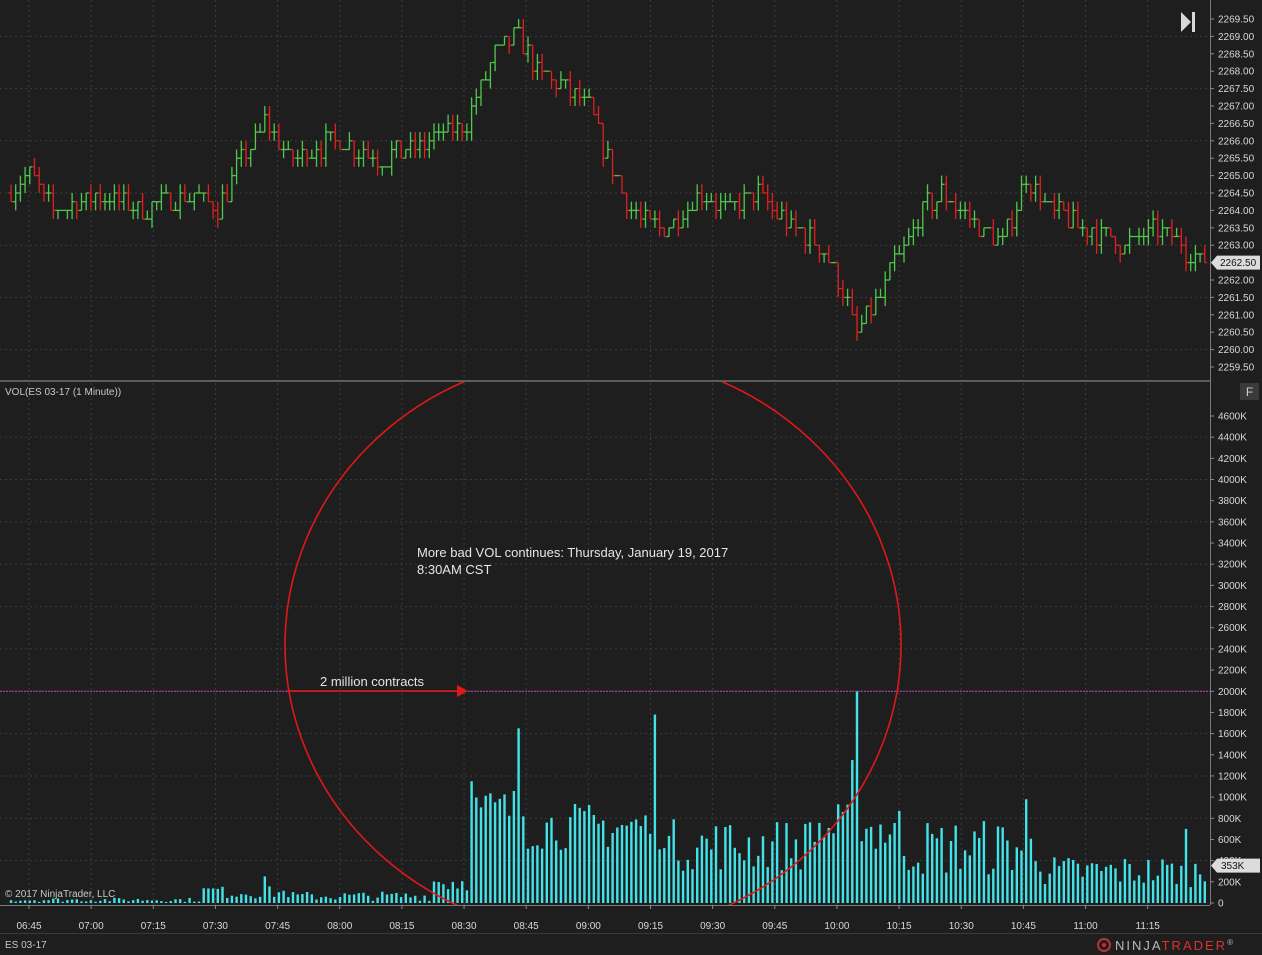  I want to click on price-tick-label: 2268.50, so click(1236, 54).